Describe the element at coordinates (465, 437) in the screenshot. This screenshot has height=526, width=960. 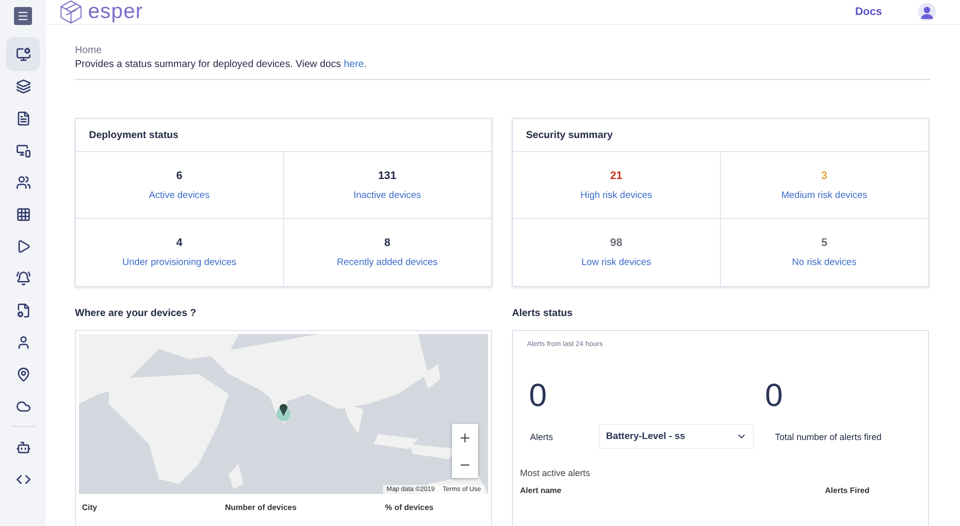
I see `zoom-in-button: +` at that location.